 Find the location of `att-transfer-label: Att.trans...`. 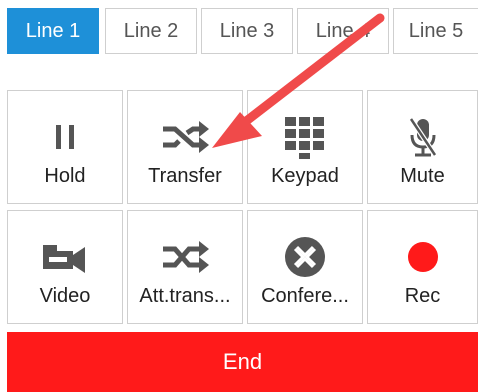

att-transfer-label: Att.trans... is located at coordinates (185, 296).